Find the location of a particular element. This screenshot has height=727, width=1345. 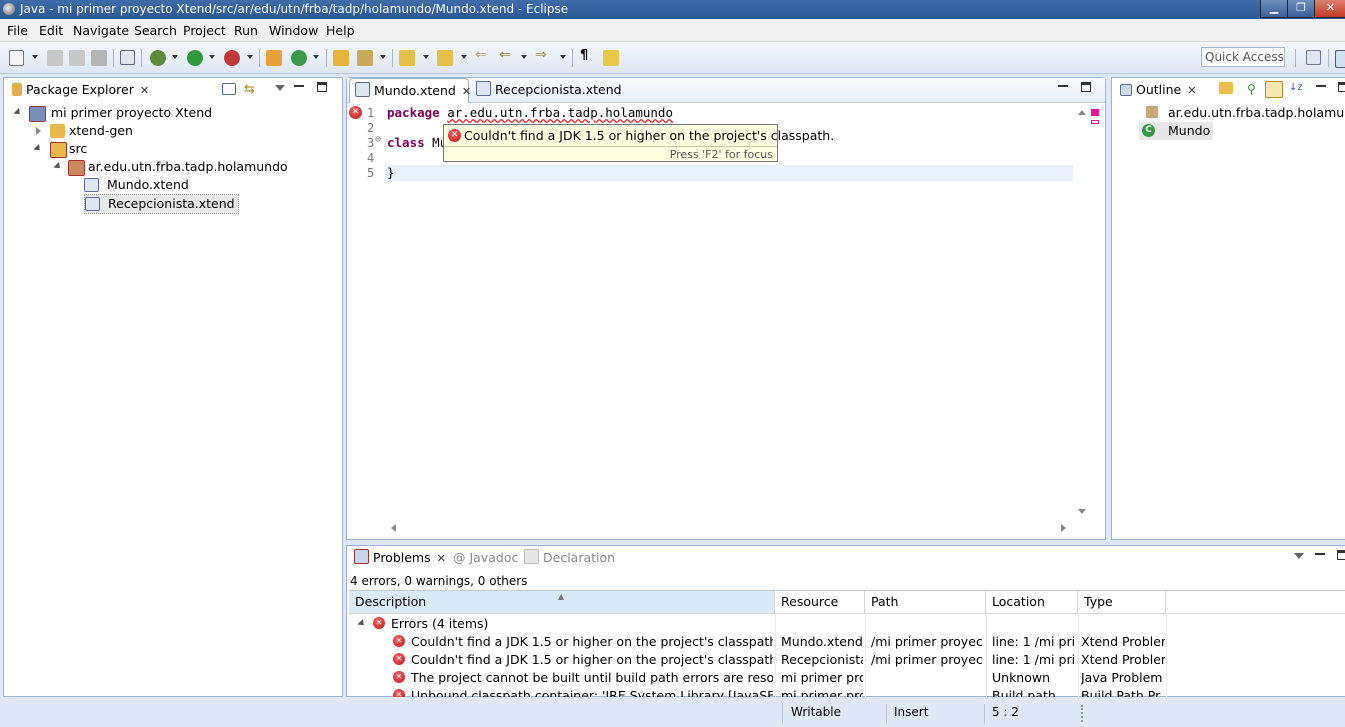

tree-item-package: ar.edu.utn.frba.tadp.holamundo is located at coordinates (170, 167).